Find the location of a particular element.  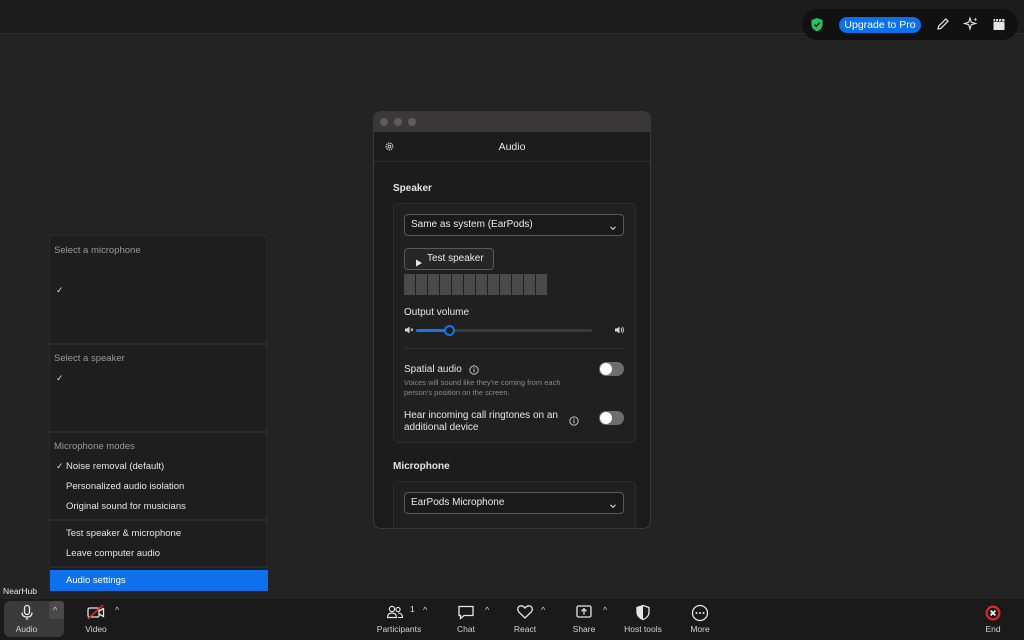

audio-options-caret: ^ is located at coordinates (55, 610).